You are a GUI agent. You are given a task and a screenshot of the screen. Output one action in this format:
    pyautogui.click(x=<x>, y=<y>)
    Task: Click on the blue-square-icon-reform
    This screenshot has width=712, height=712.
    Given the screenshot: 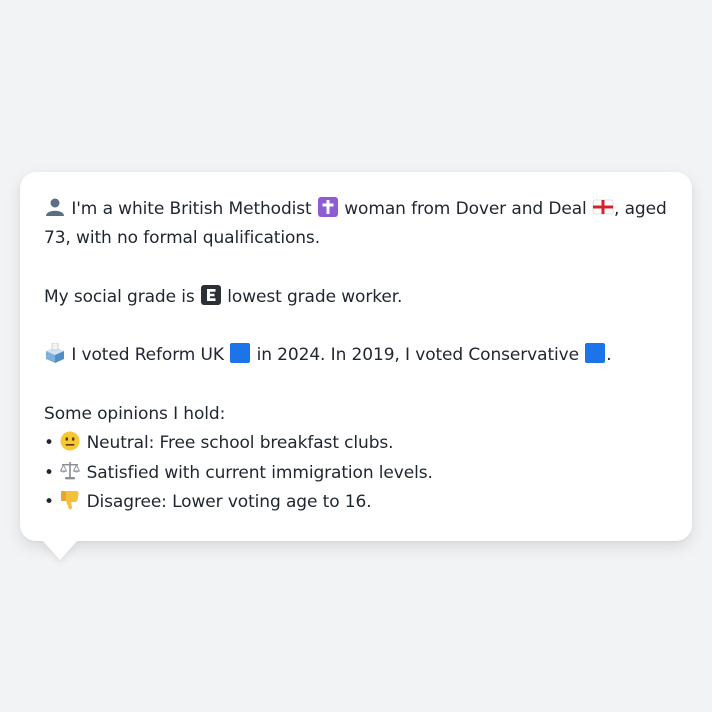 What is the action you would take?
    pyautogui.click(x=240, y=353)
    